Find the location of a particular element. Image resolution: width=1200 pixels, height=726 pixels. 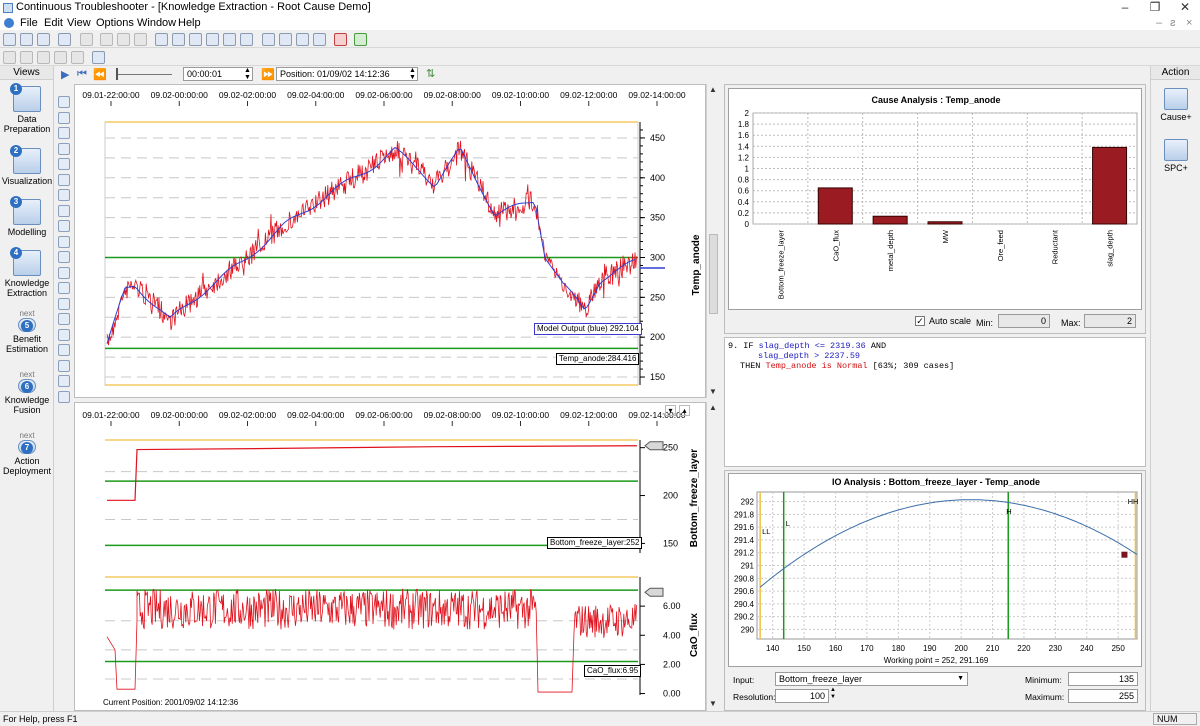

table-view-icon is located at coordinates (64, 350).